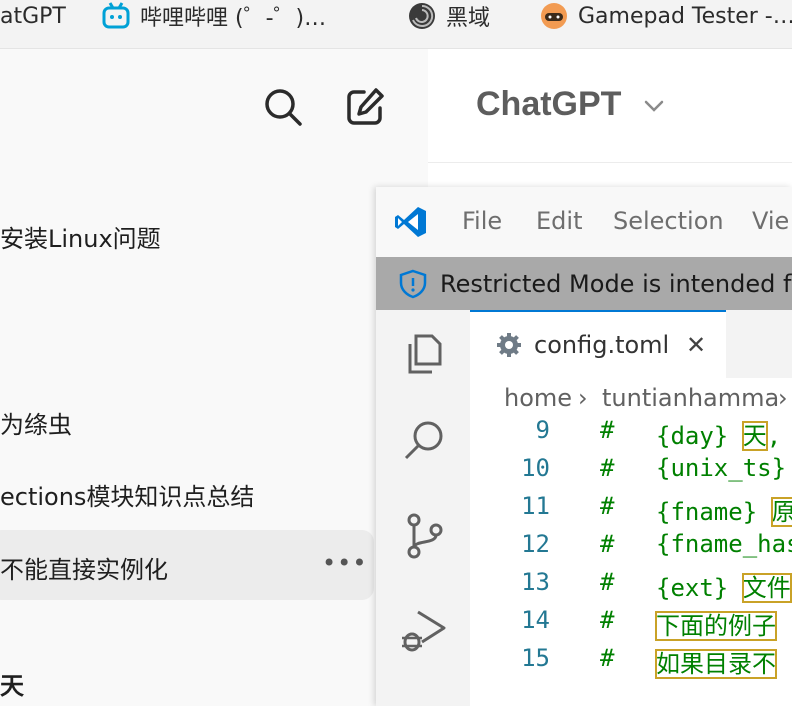 Image resolution: width=792 pixels, height=706 pixels. Describe the element at coordinates (538, 398) in the screenshot. I see `breadcrumb-item: home` at that location.